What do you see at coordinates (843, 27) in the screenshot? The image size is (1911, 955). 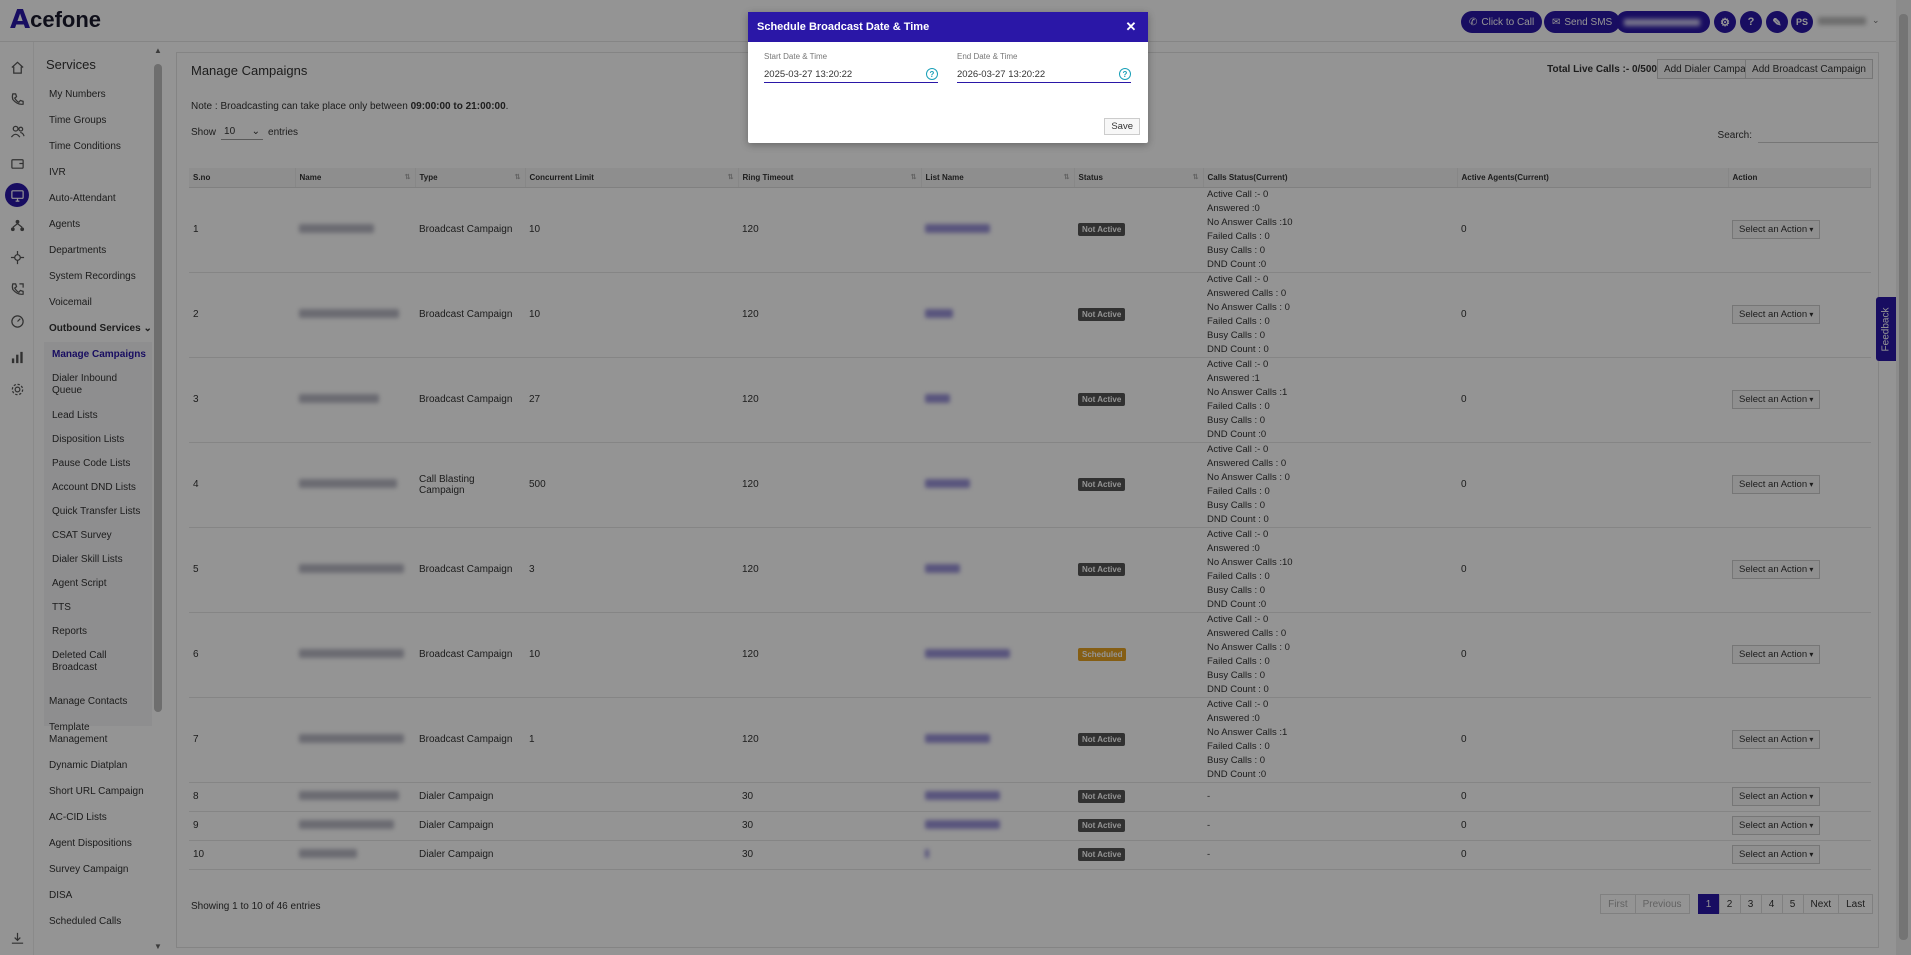 I see `modal-title: Schedule Broadcast Date & Time` at bounding box center [843, 27].